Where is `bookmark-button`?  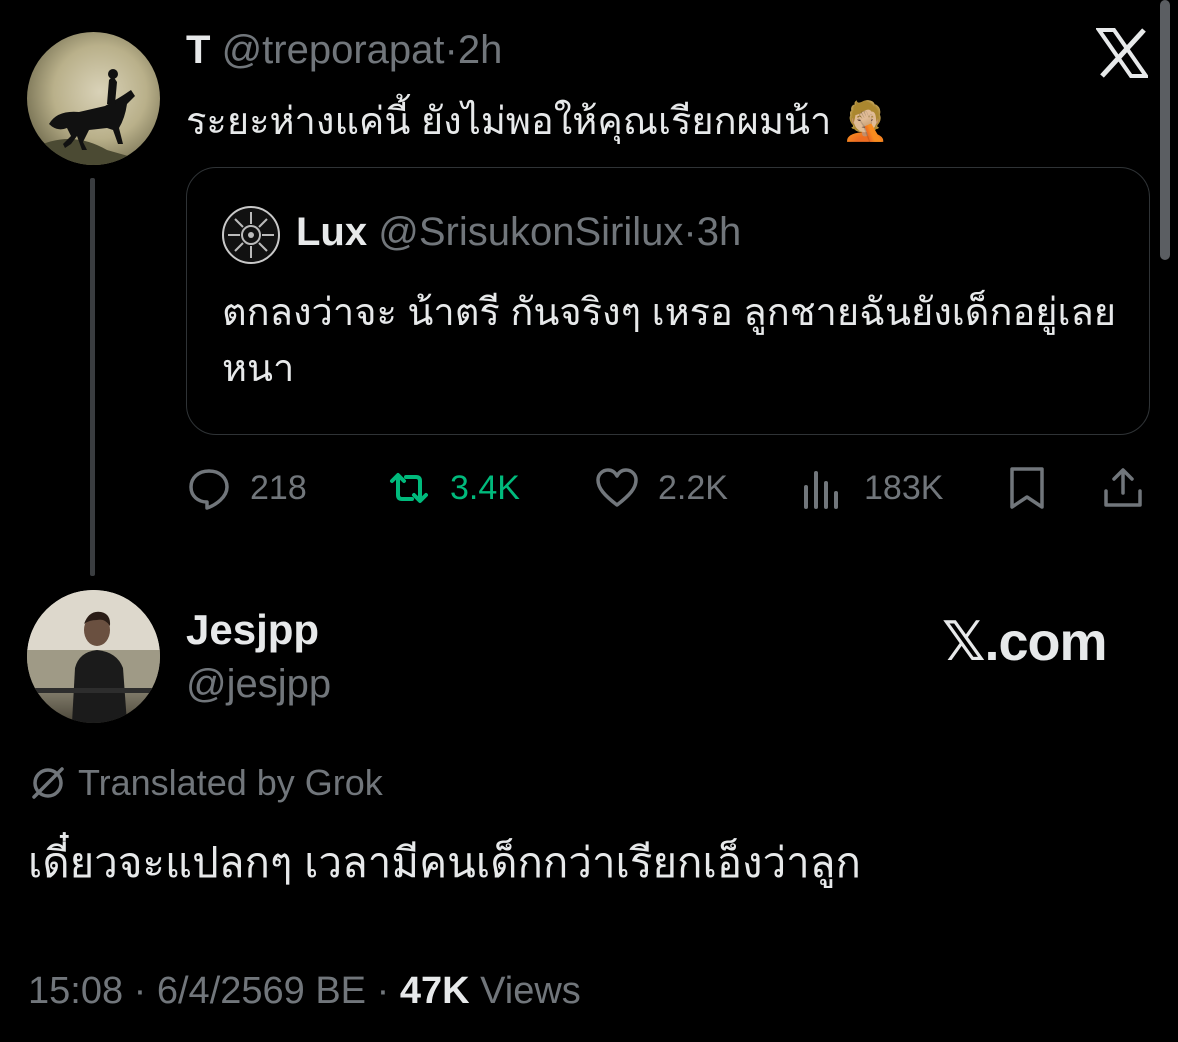 bookmark-button is located at coordinates (1036, 488).